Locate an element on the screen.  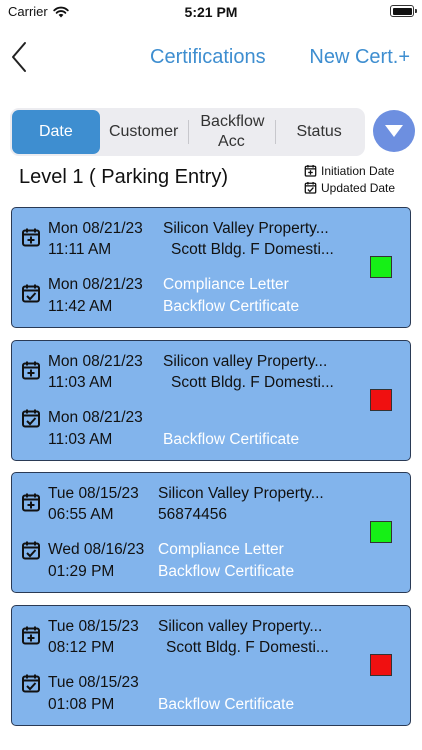
clock: 5:21 PM is located at coordinates (211, 12).